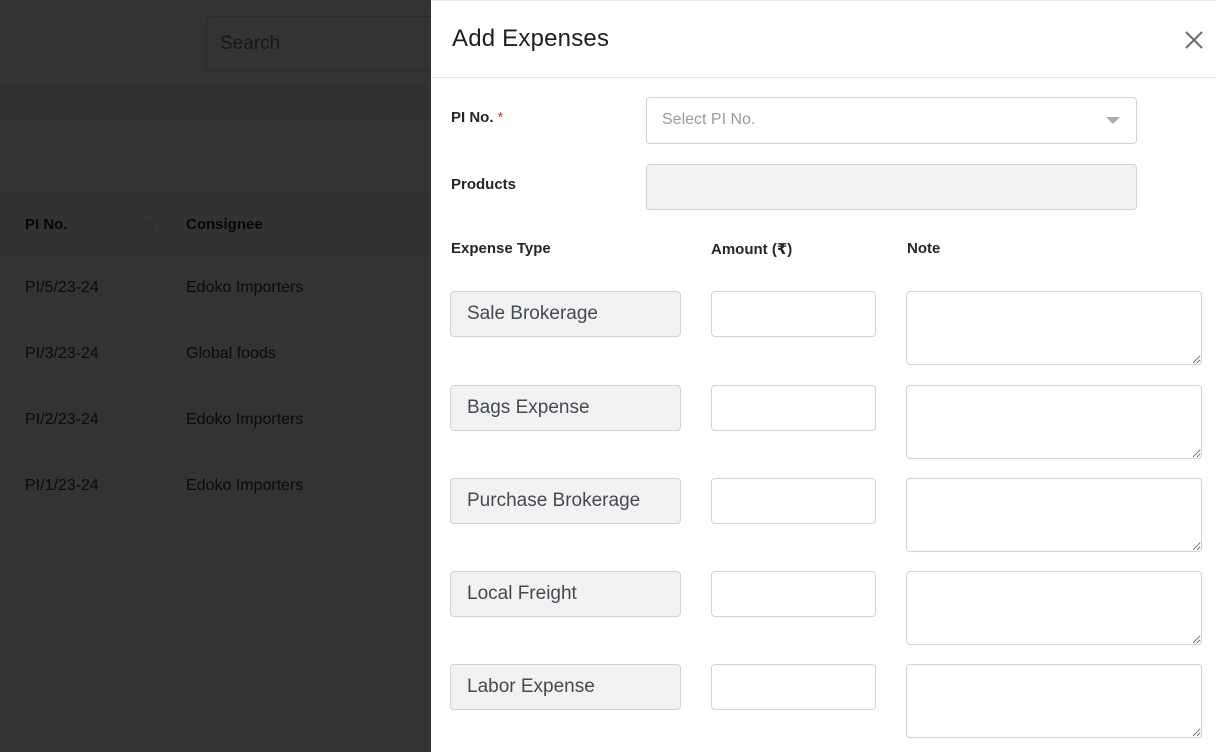 The width and height of the screenshot is (1216, 752). What do you see at coordinates (891, 187) in the screenshot?
I see `products-field` at bounding box center [891, 187].